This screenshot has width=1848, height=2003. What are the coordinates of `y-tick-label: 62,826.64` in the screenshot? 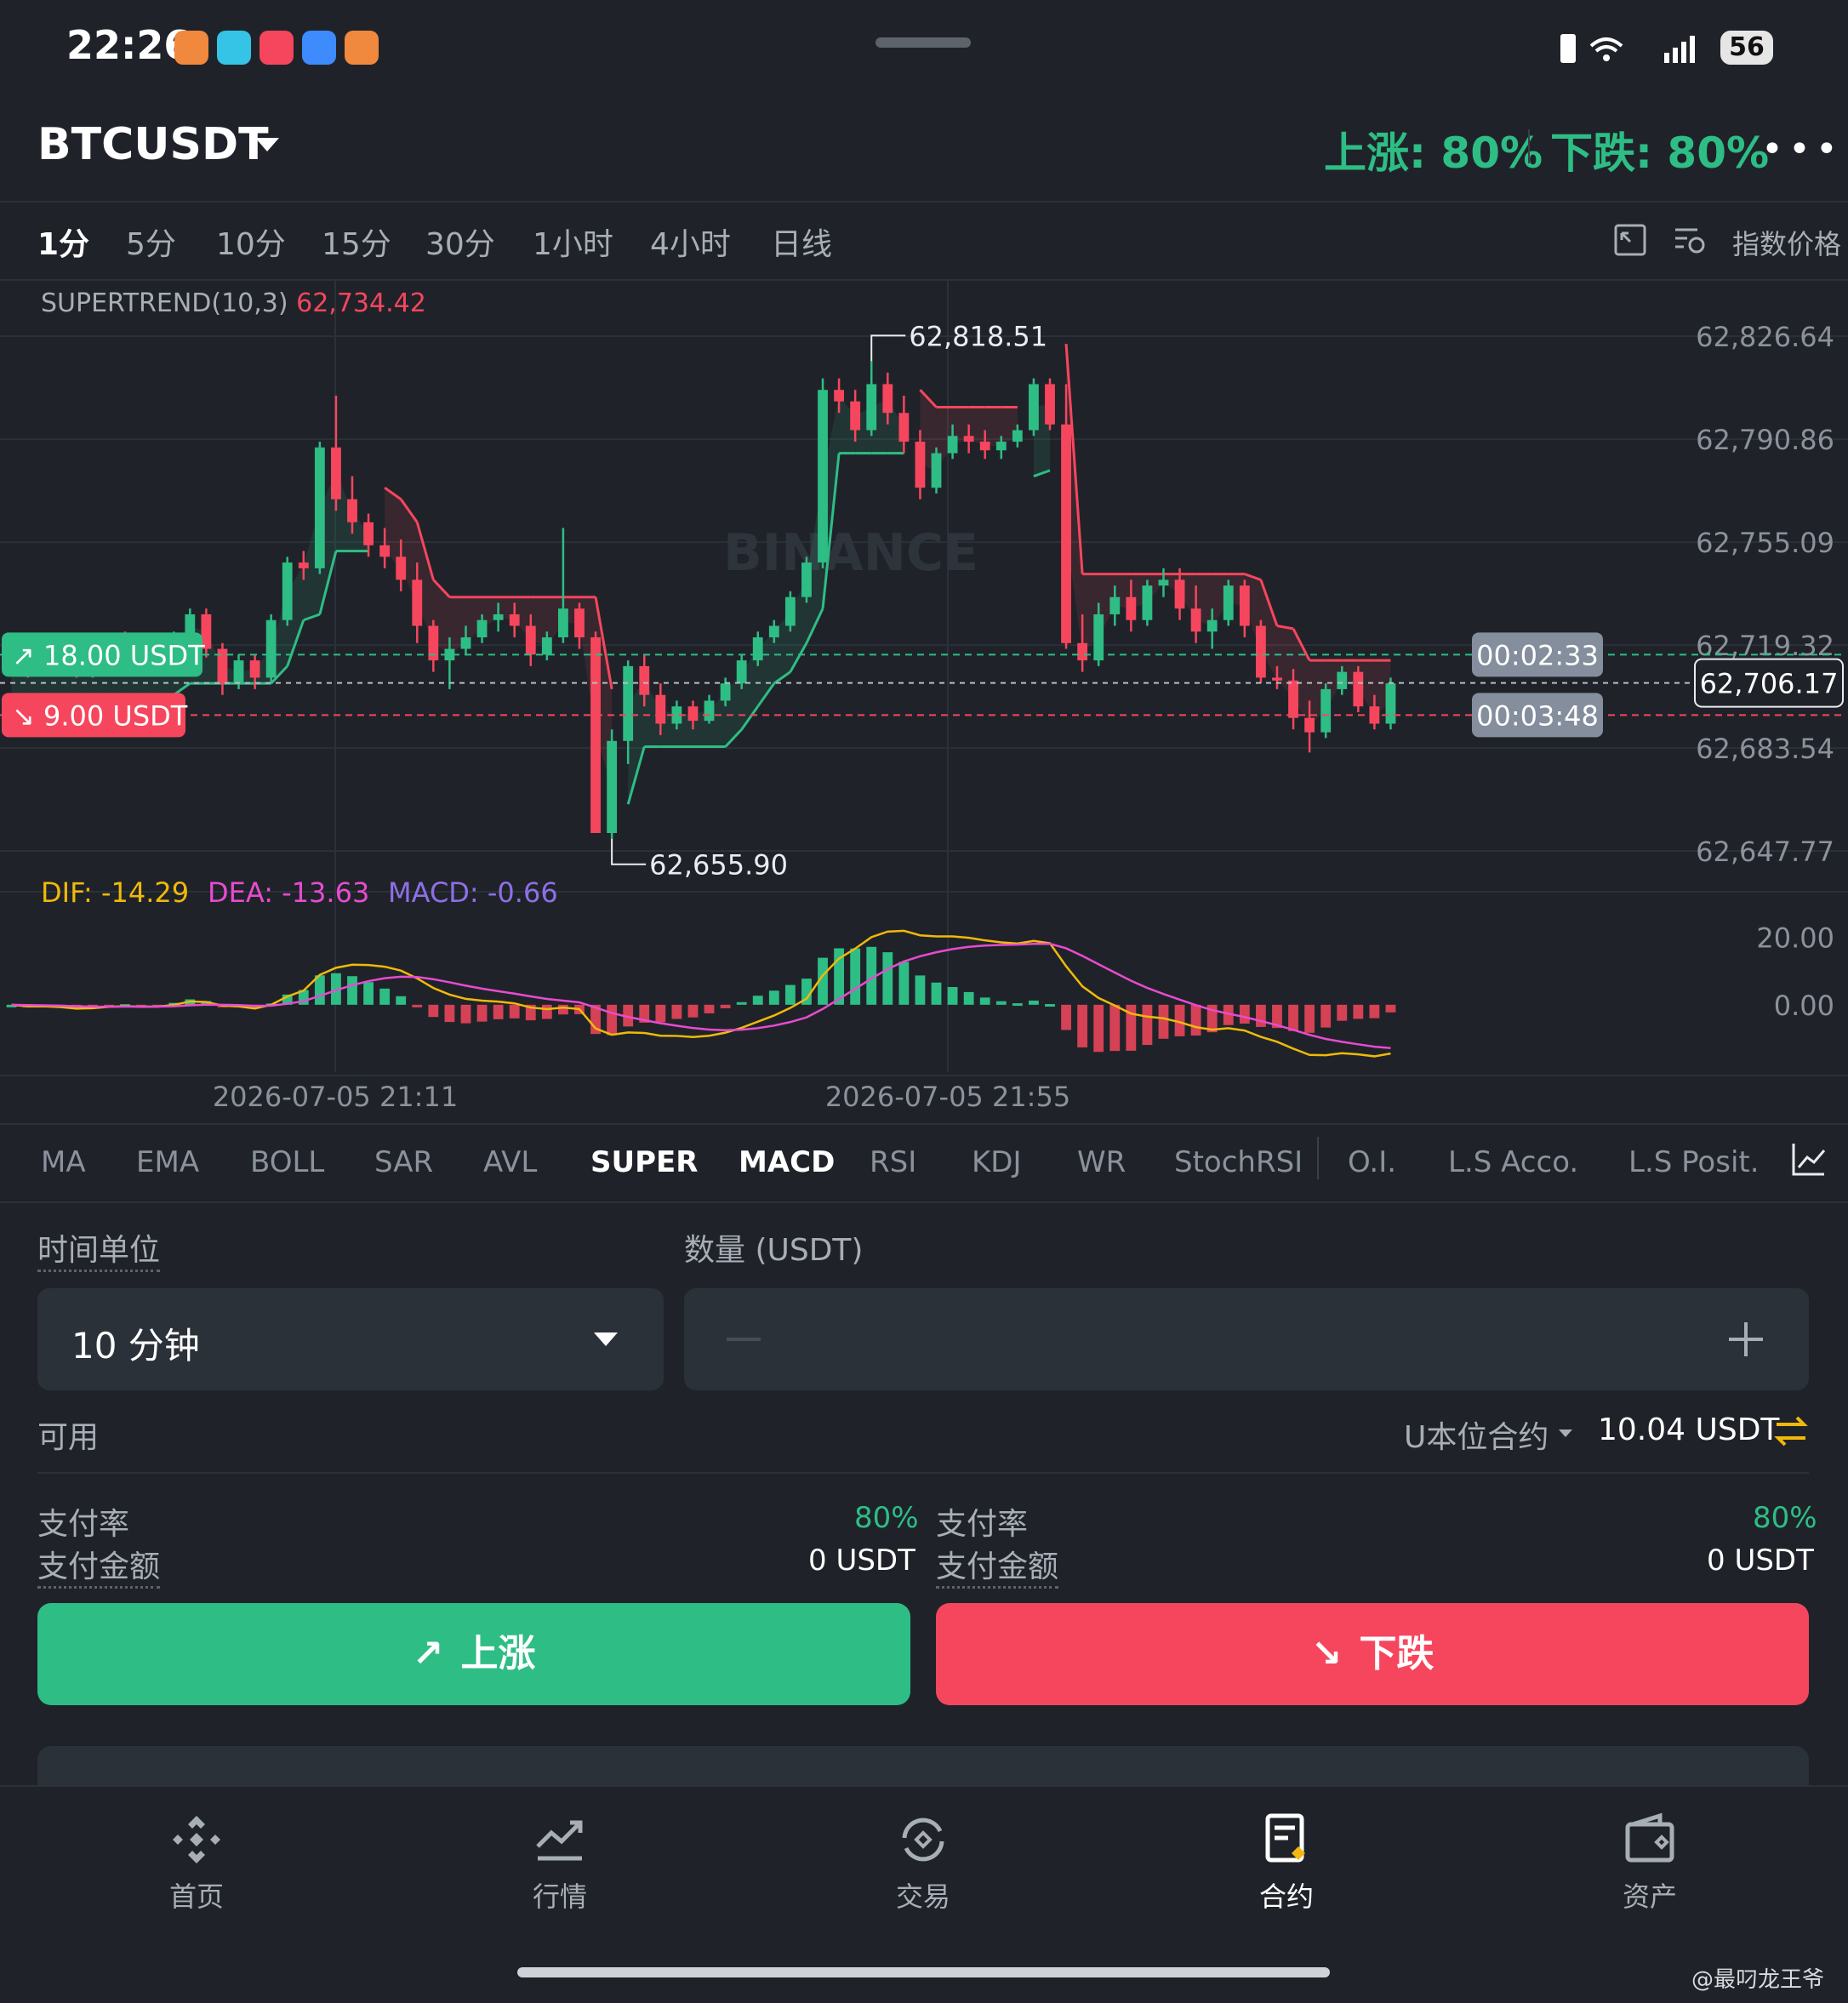 It's located at (1765, 337).